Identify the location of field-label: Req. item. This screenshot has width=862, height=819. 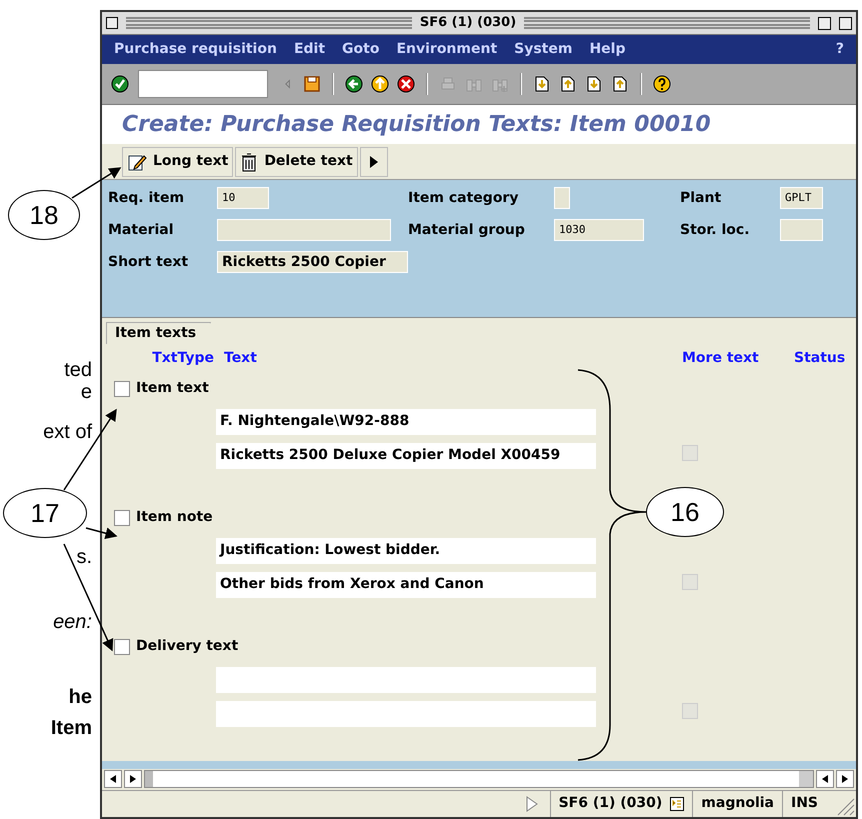
(147, 198).